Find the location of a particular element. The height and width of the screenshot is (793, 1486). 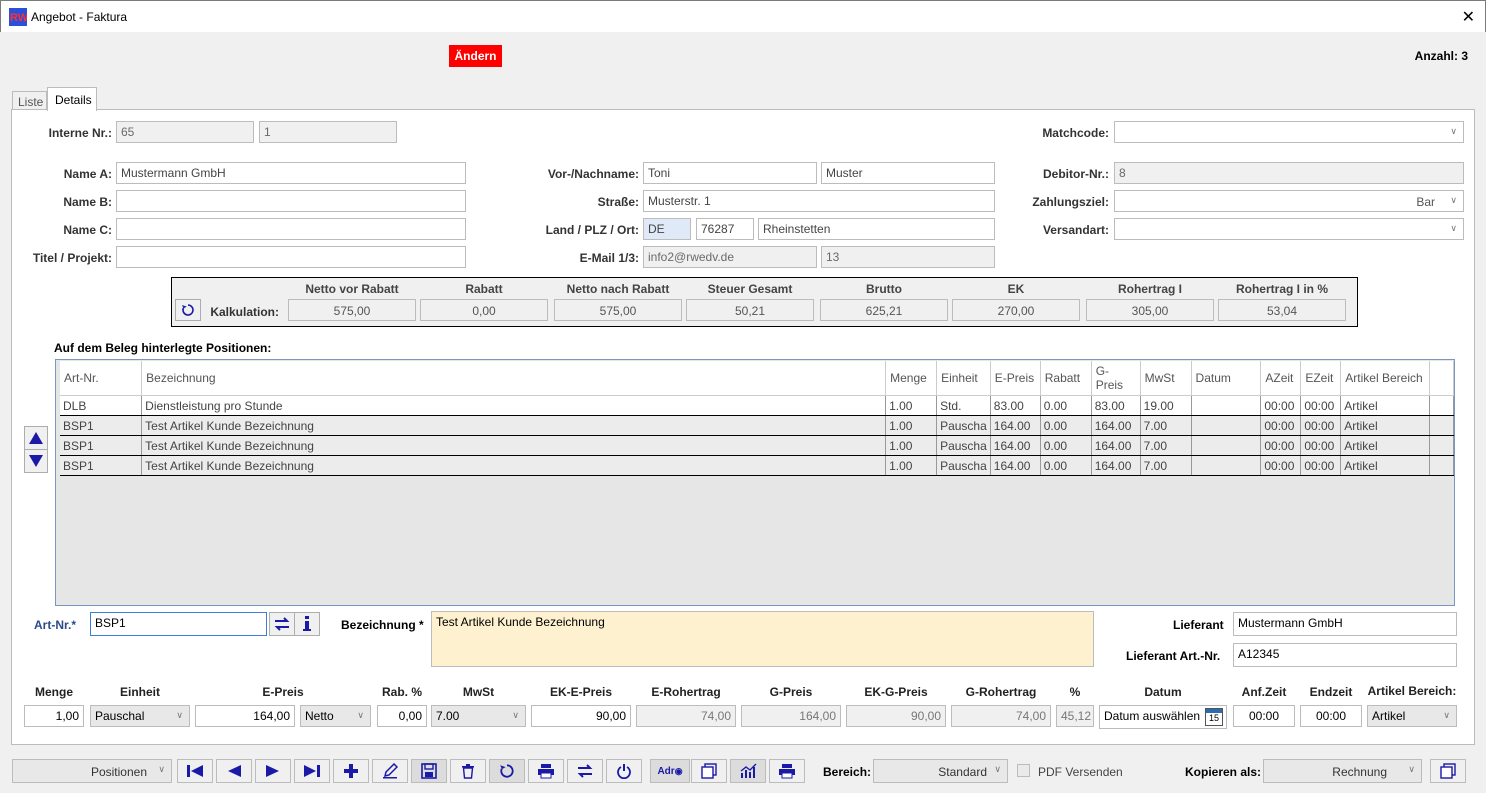

lieferant-field: Mustermann GmbH is located at coordinates (1345, 624).